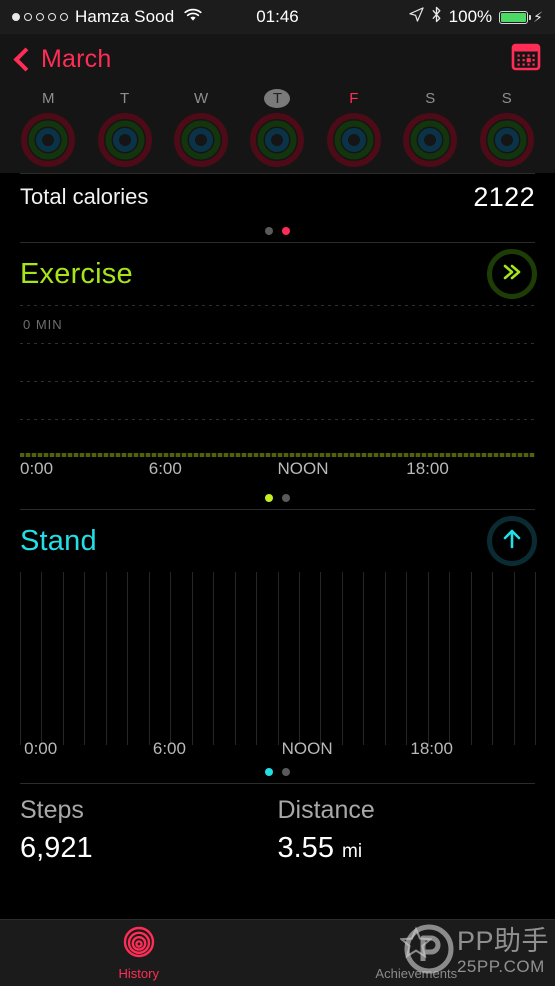 This screenshot has width=555, height=986. Describe the element at coordinates (277, 59) in the screenshot. I see `navigation-bar: March` at that location.